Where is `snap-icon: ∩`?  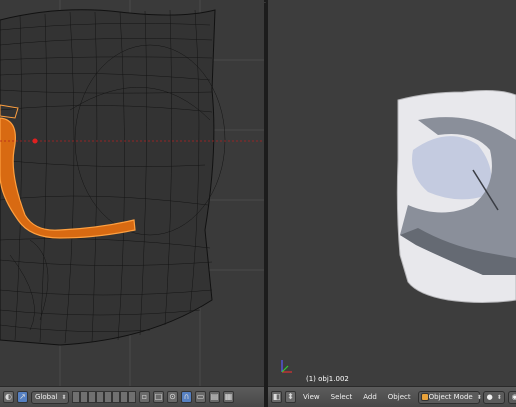 snap-icon: ∩ is located at coordinates (186, 397).